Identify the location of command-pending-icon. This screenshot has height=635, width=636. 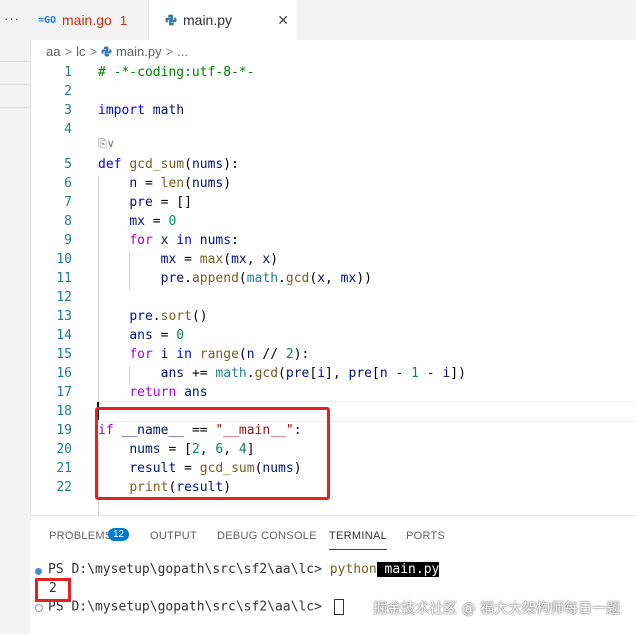
(39, 608).